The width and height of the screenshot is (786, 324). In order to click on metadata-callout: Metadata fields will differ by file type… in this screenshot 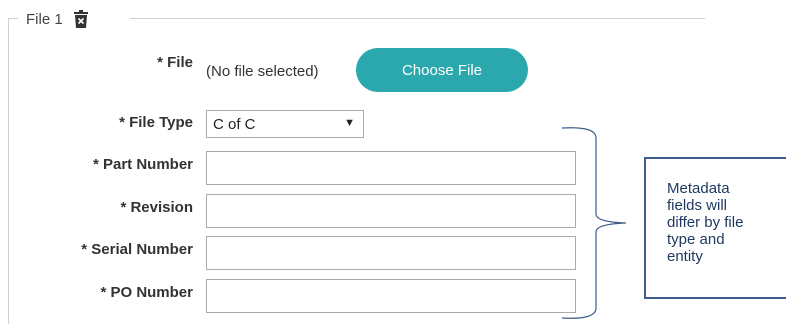, I will do `click(715, 228)`.